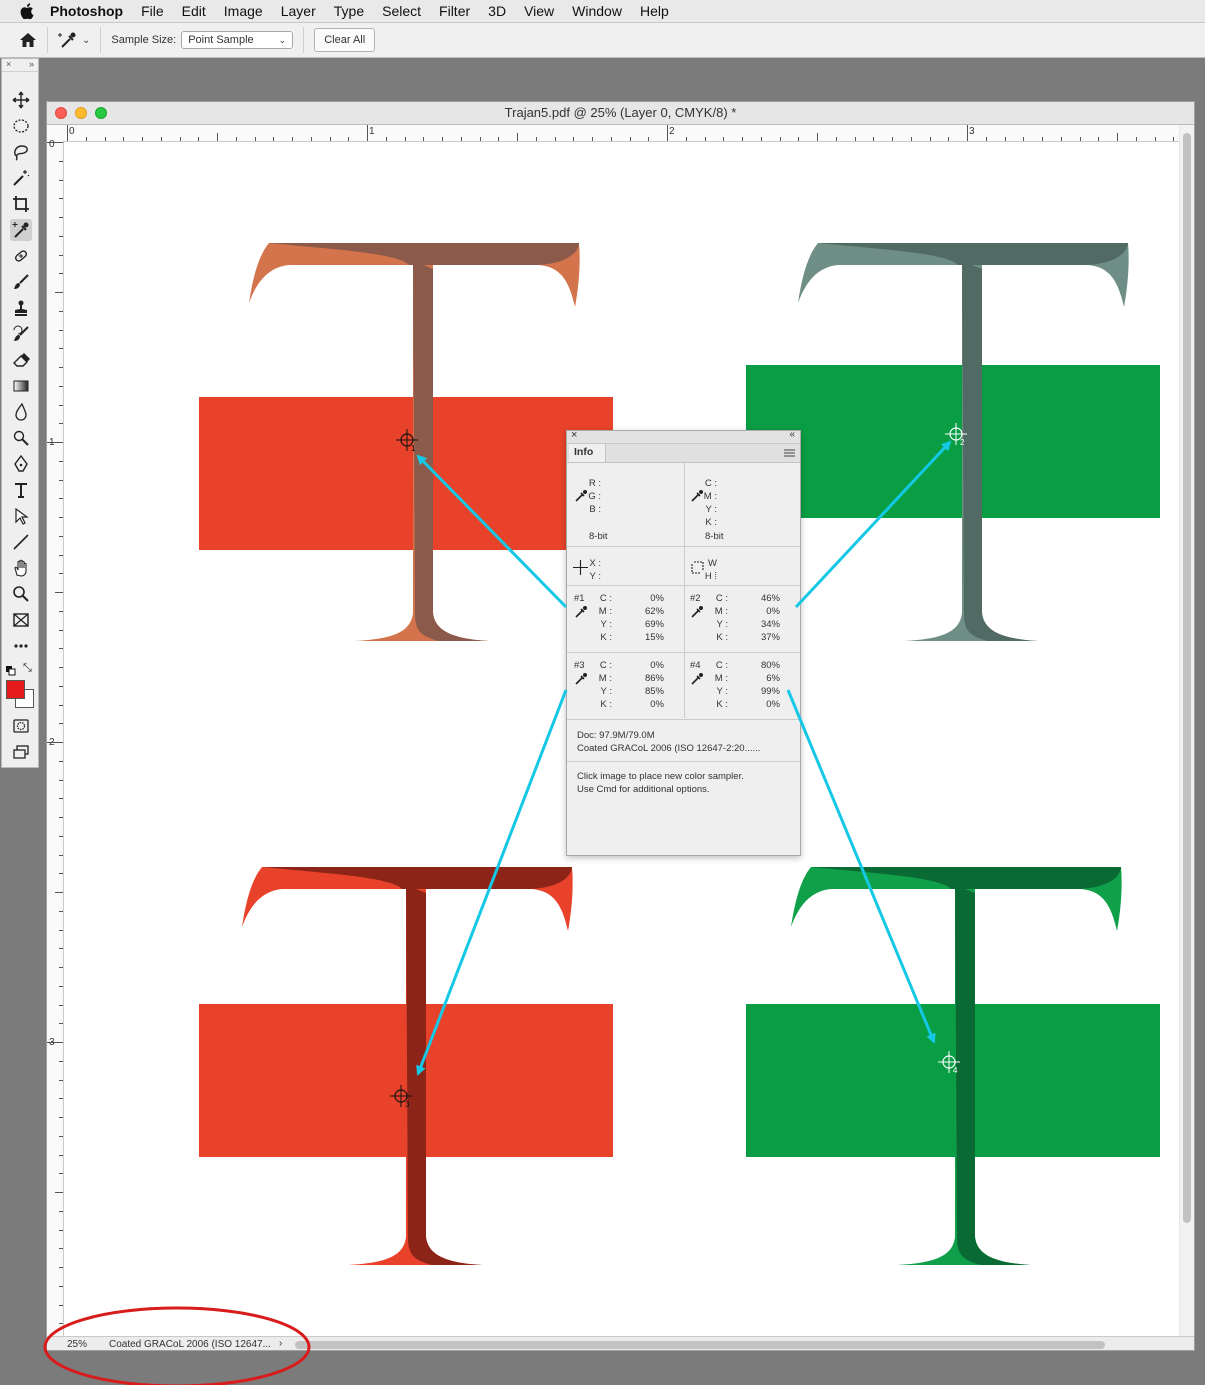  What do you see at coordinates (695, 598) in the screenshot?
I see `sampler-2-id: #2` at bounding box center [695, 598].